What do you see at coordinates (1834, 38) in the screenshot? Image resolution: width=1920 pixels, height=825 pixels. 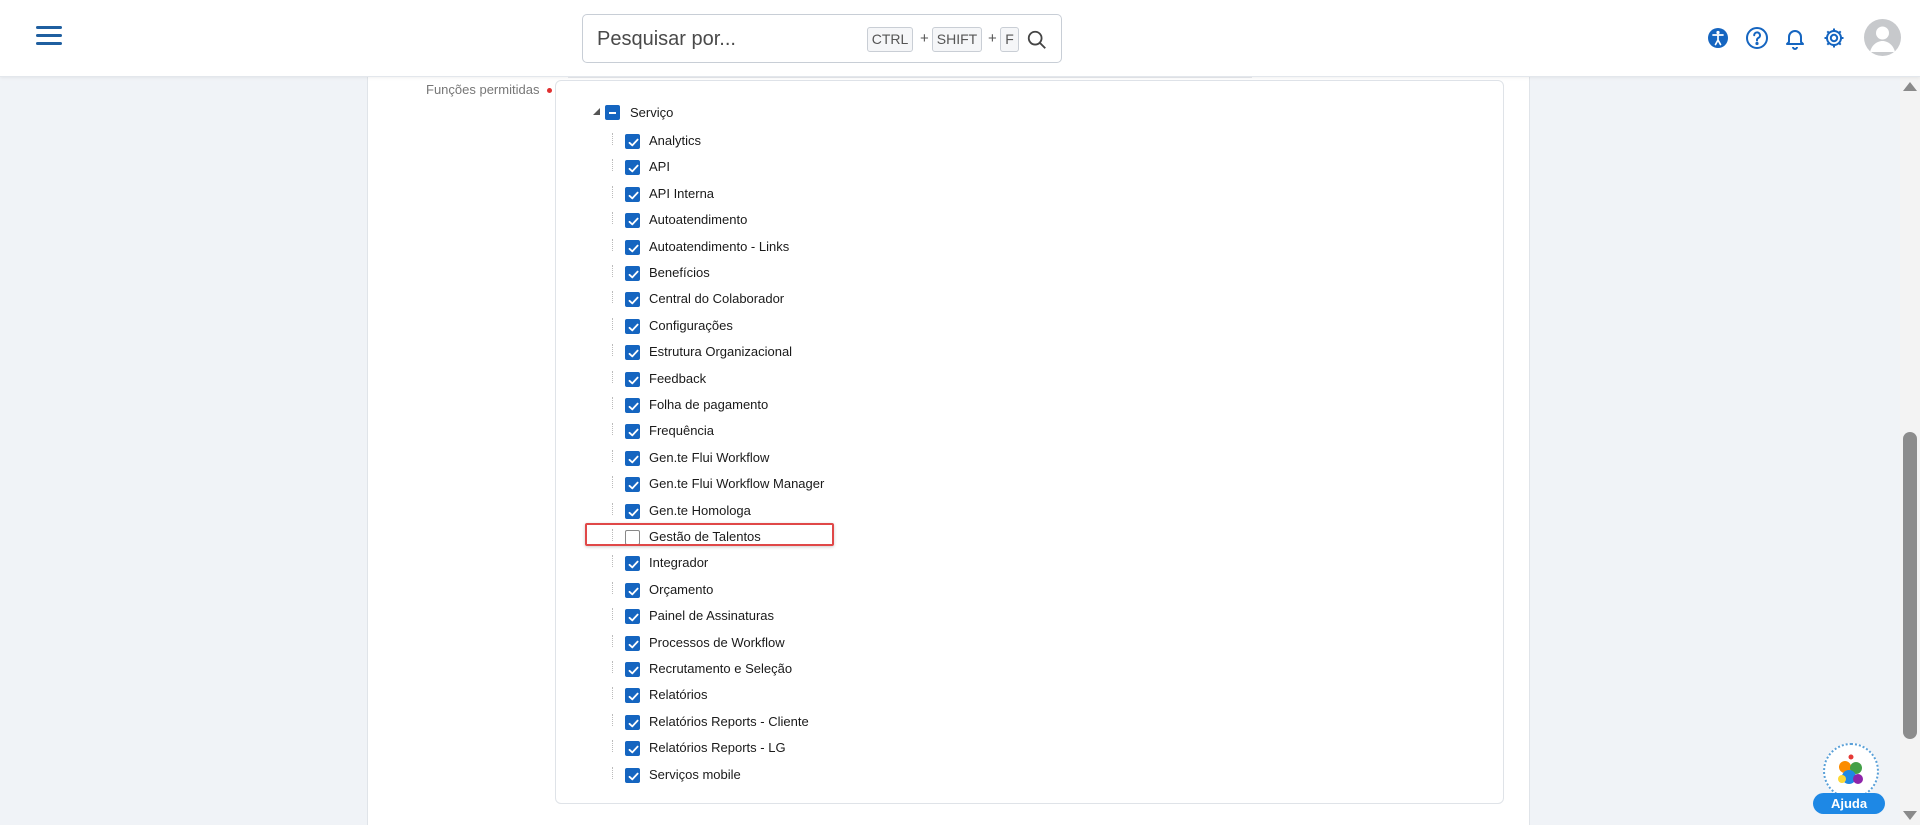 I see `settings-gear-icon` at bounding box center [1834, 38].